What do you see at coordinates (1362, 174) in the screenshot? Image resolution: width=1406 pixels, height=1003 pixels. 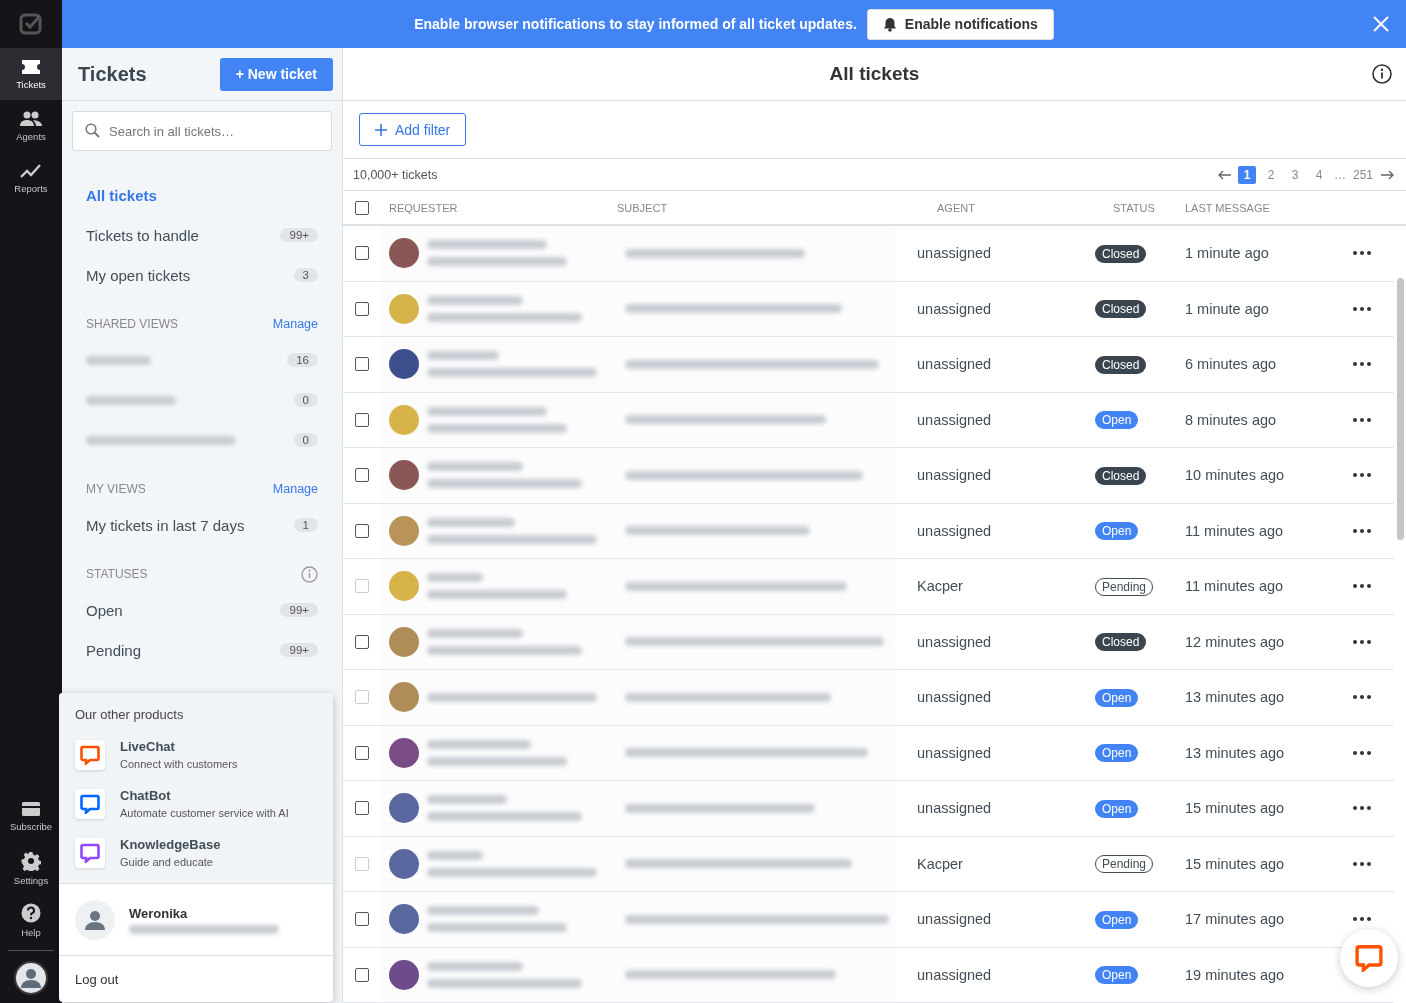 I see `page-link: 251` at bounding box center [1362, 174].